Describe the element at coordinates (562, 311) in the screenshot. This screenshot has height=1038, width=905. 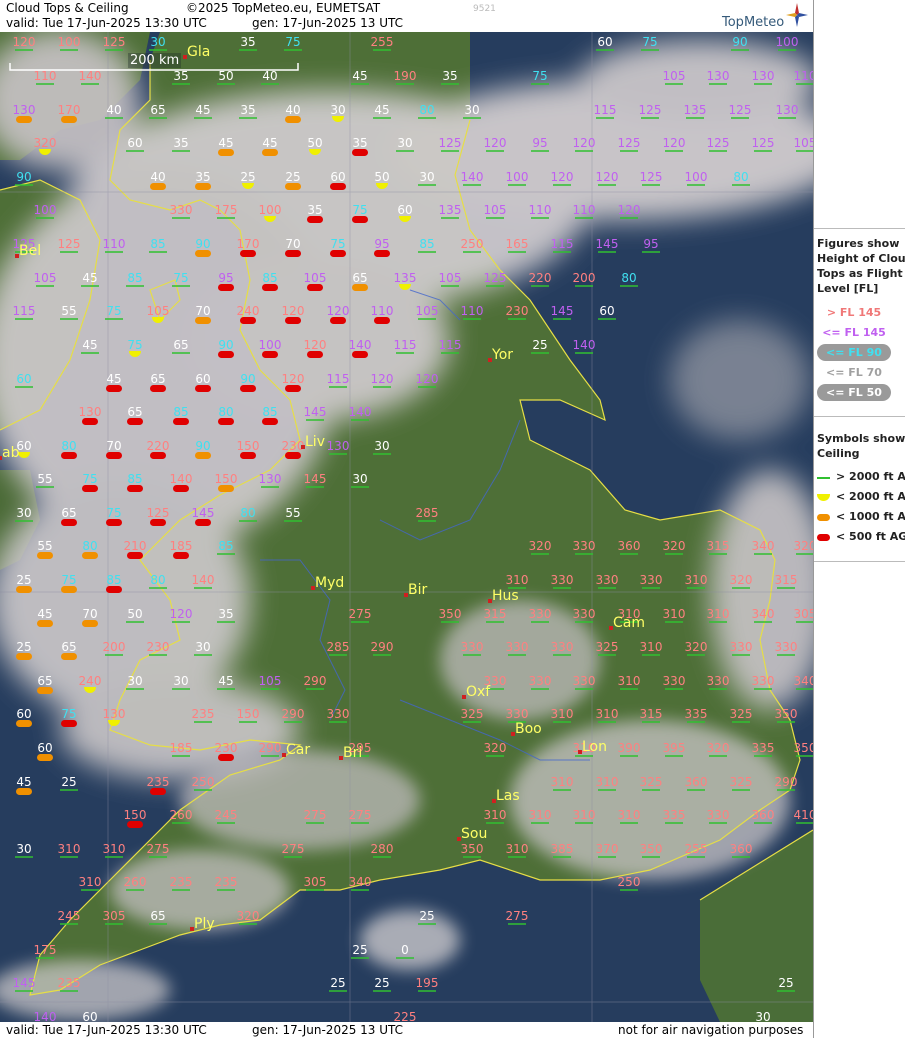
I see `cloud-top-label: 145` at that location.